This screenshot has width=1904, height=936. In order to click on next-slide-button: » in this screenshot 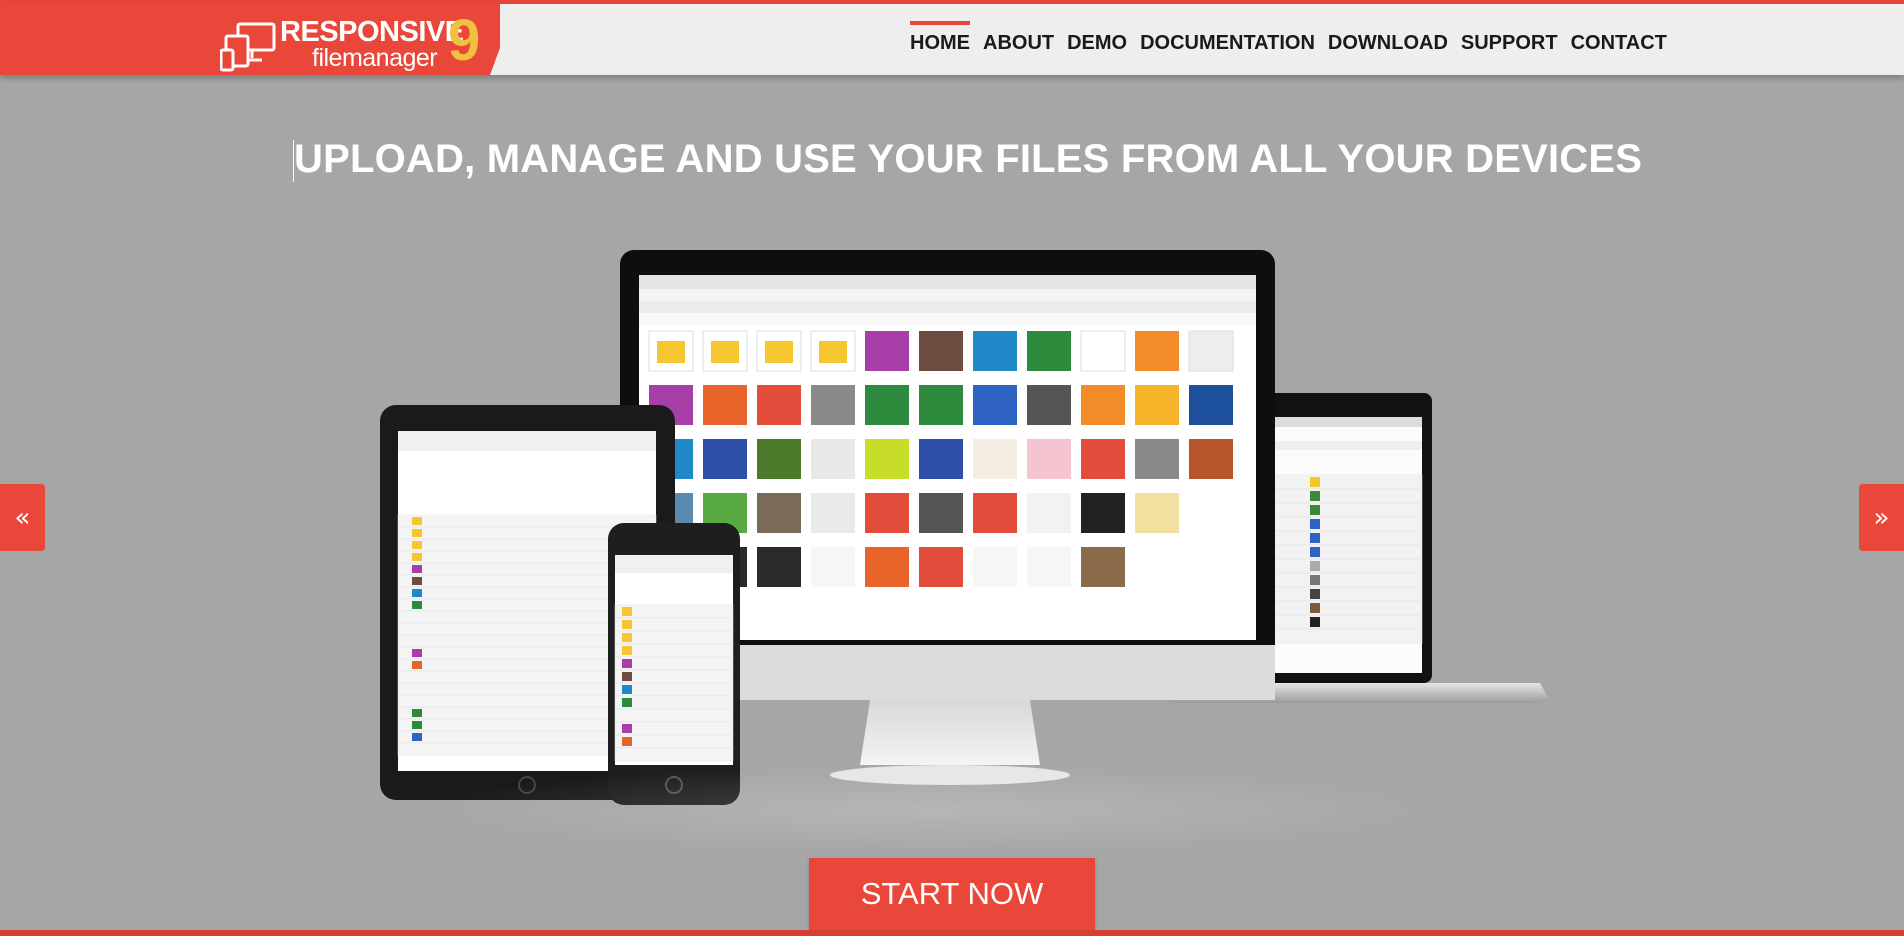, I will do `click(1881, 517)`.